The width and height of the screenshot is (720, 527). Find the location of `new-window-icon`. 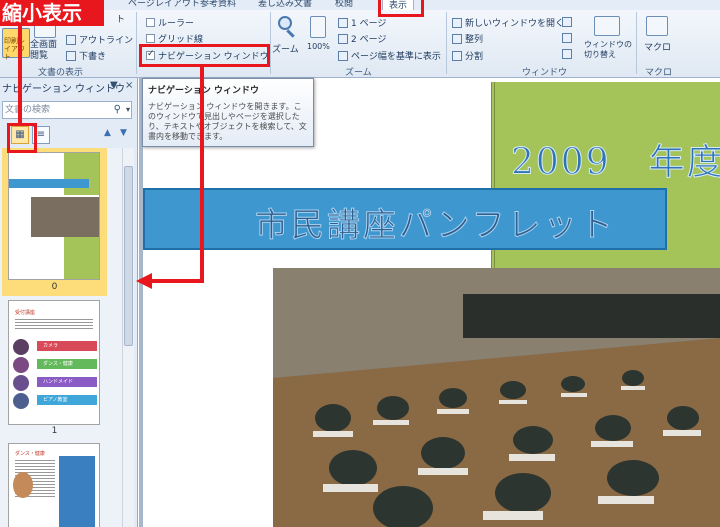

new-window-icon is located at coordinates (457, 22).